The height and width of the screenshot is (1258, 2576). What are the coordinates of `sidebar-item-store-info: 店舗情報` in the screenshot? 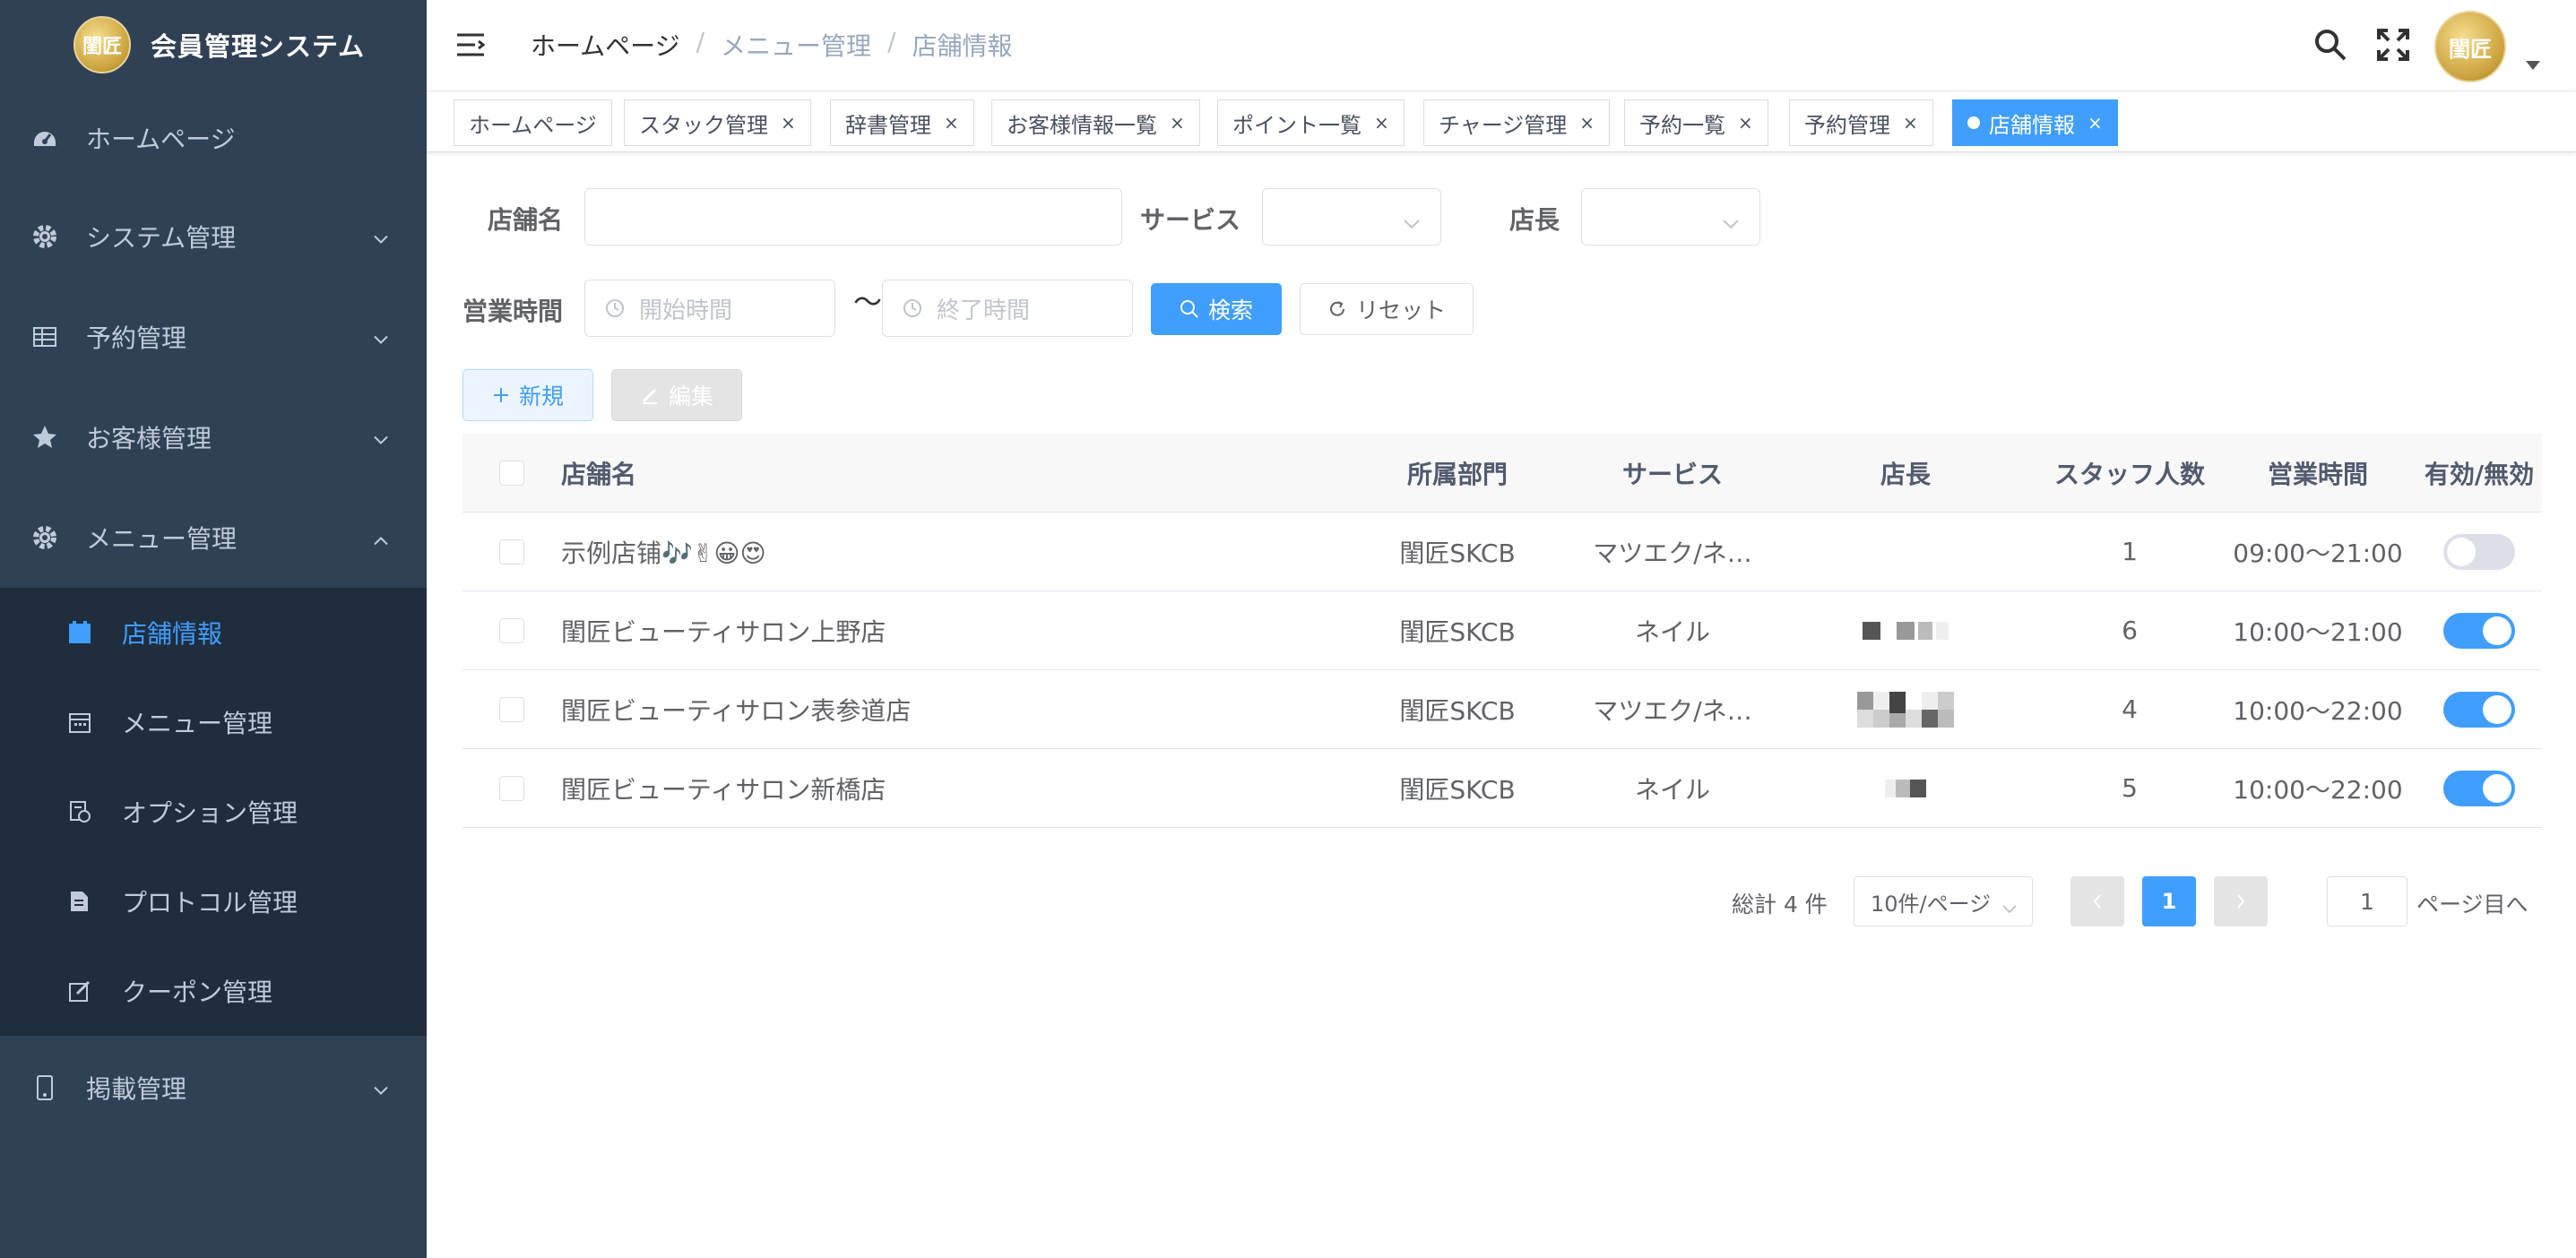 It's located at (213, 632).